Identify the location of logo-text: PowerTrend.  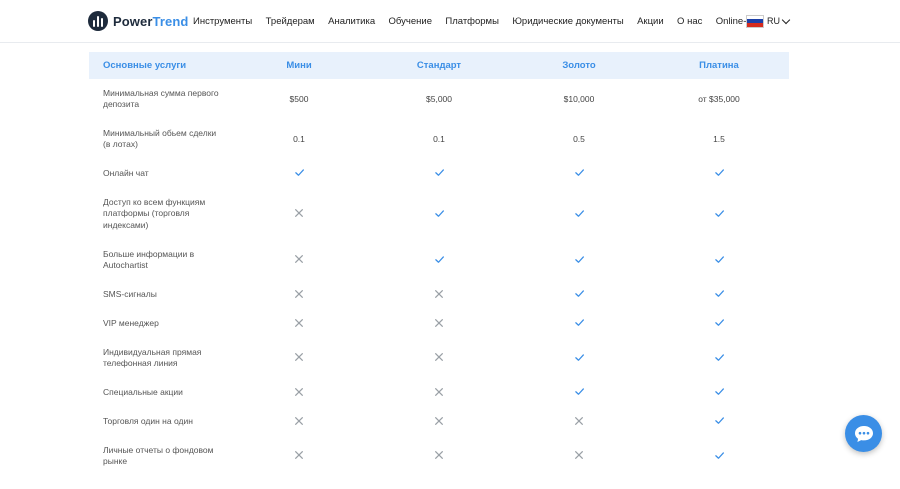
(151, 21).